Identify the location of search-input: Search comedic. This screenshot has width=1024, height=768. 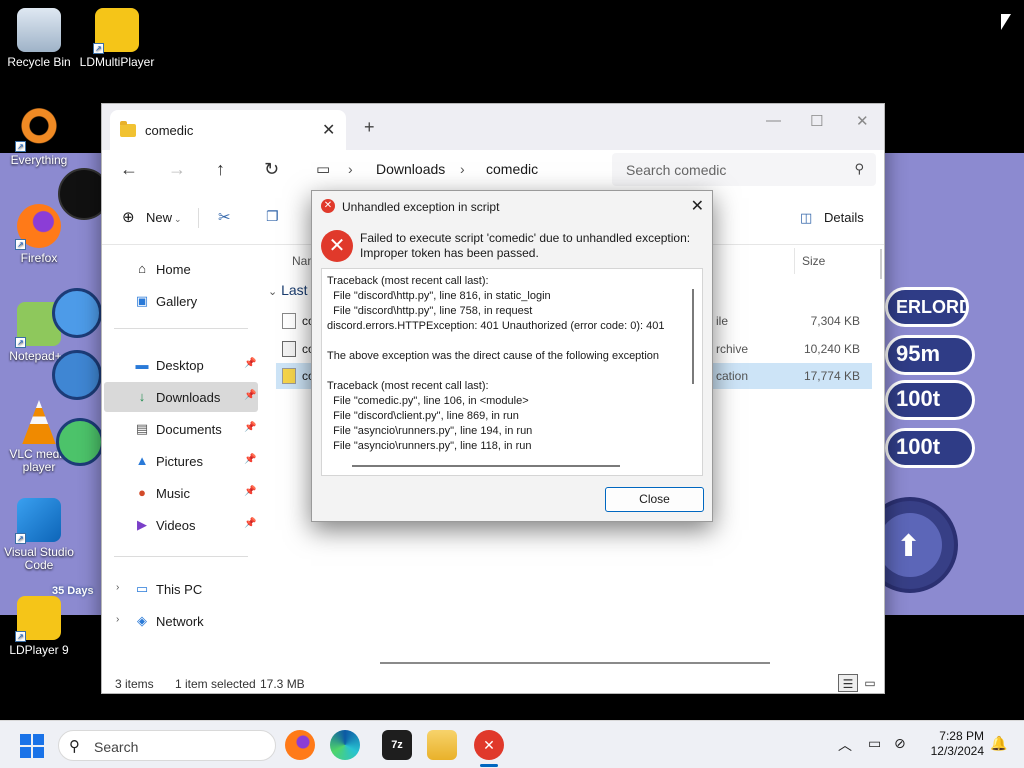
(676, 170).